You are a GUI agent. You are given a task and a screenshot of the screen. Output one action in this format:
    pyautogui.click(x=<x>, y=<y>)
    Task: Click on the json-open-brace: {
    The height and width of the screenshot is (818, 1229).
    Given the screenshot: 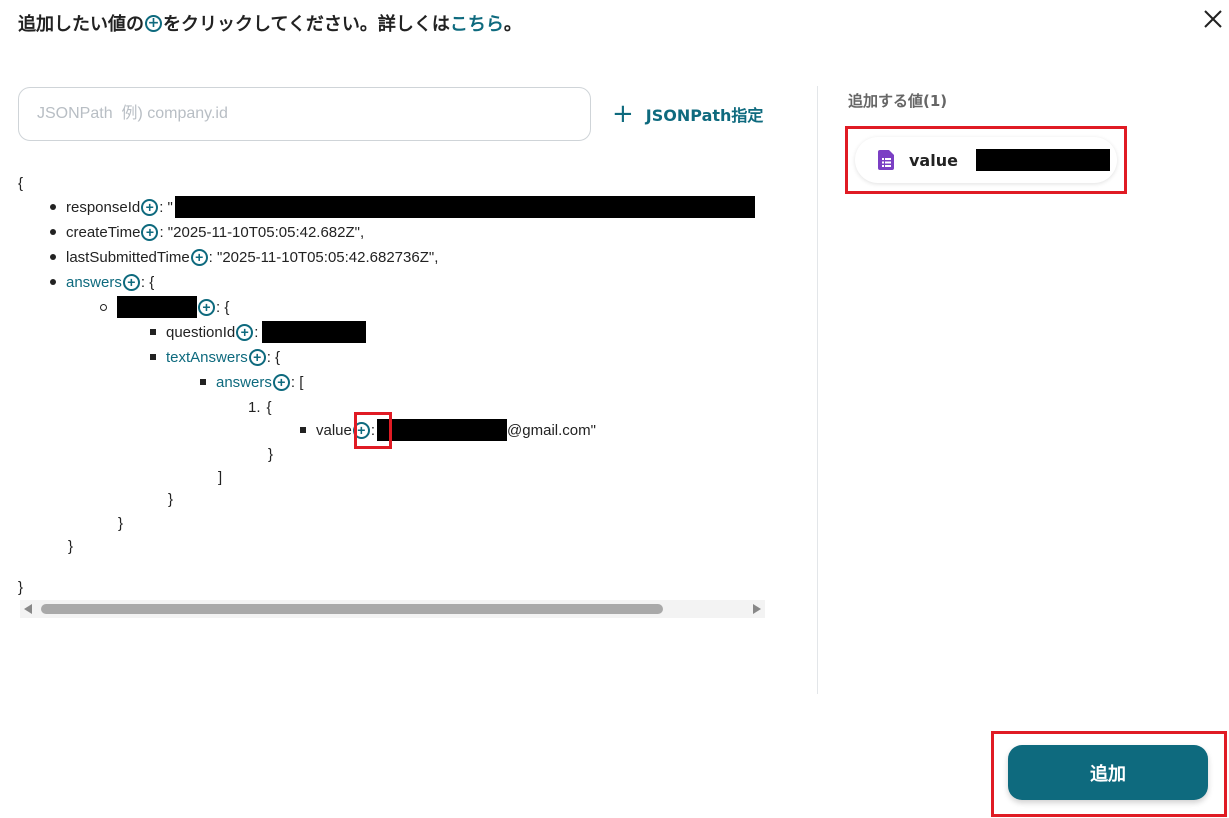 What is the action you would take?
    pyautogui.click(x=21, y=183)
    